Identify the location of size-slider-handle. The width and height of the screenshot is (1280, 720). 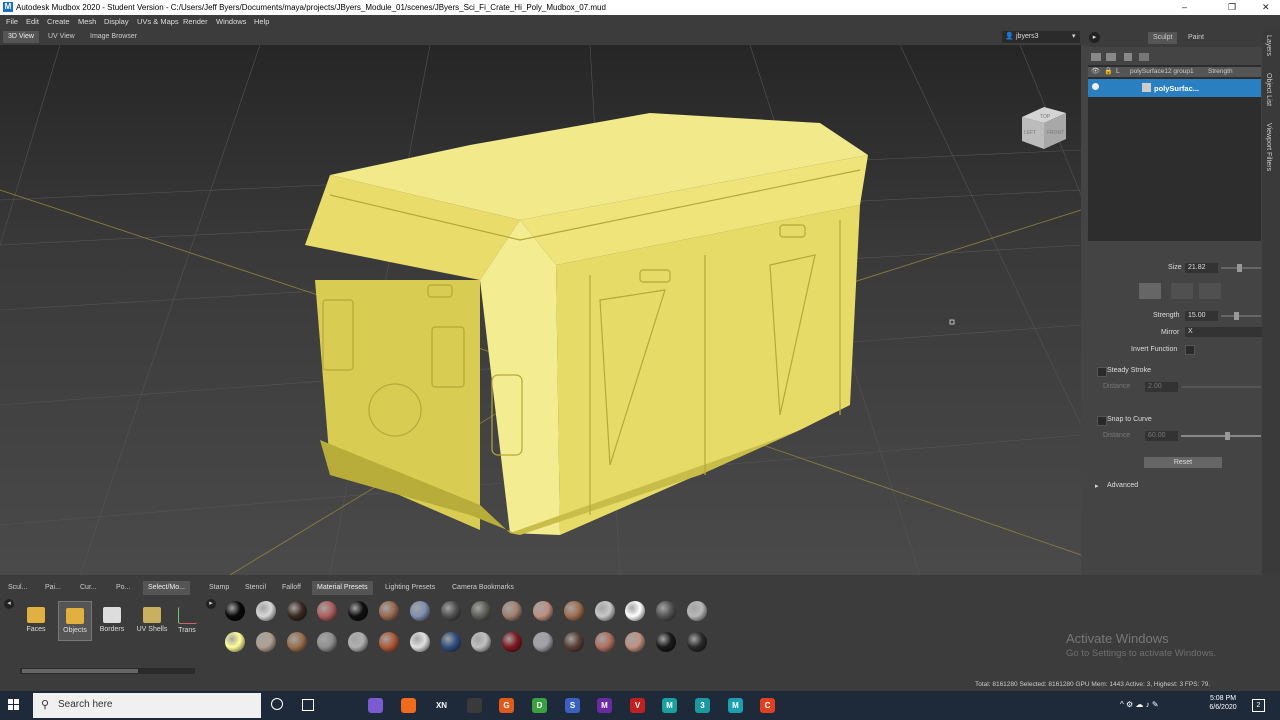
(1239, 268).